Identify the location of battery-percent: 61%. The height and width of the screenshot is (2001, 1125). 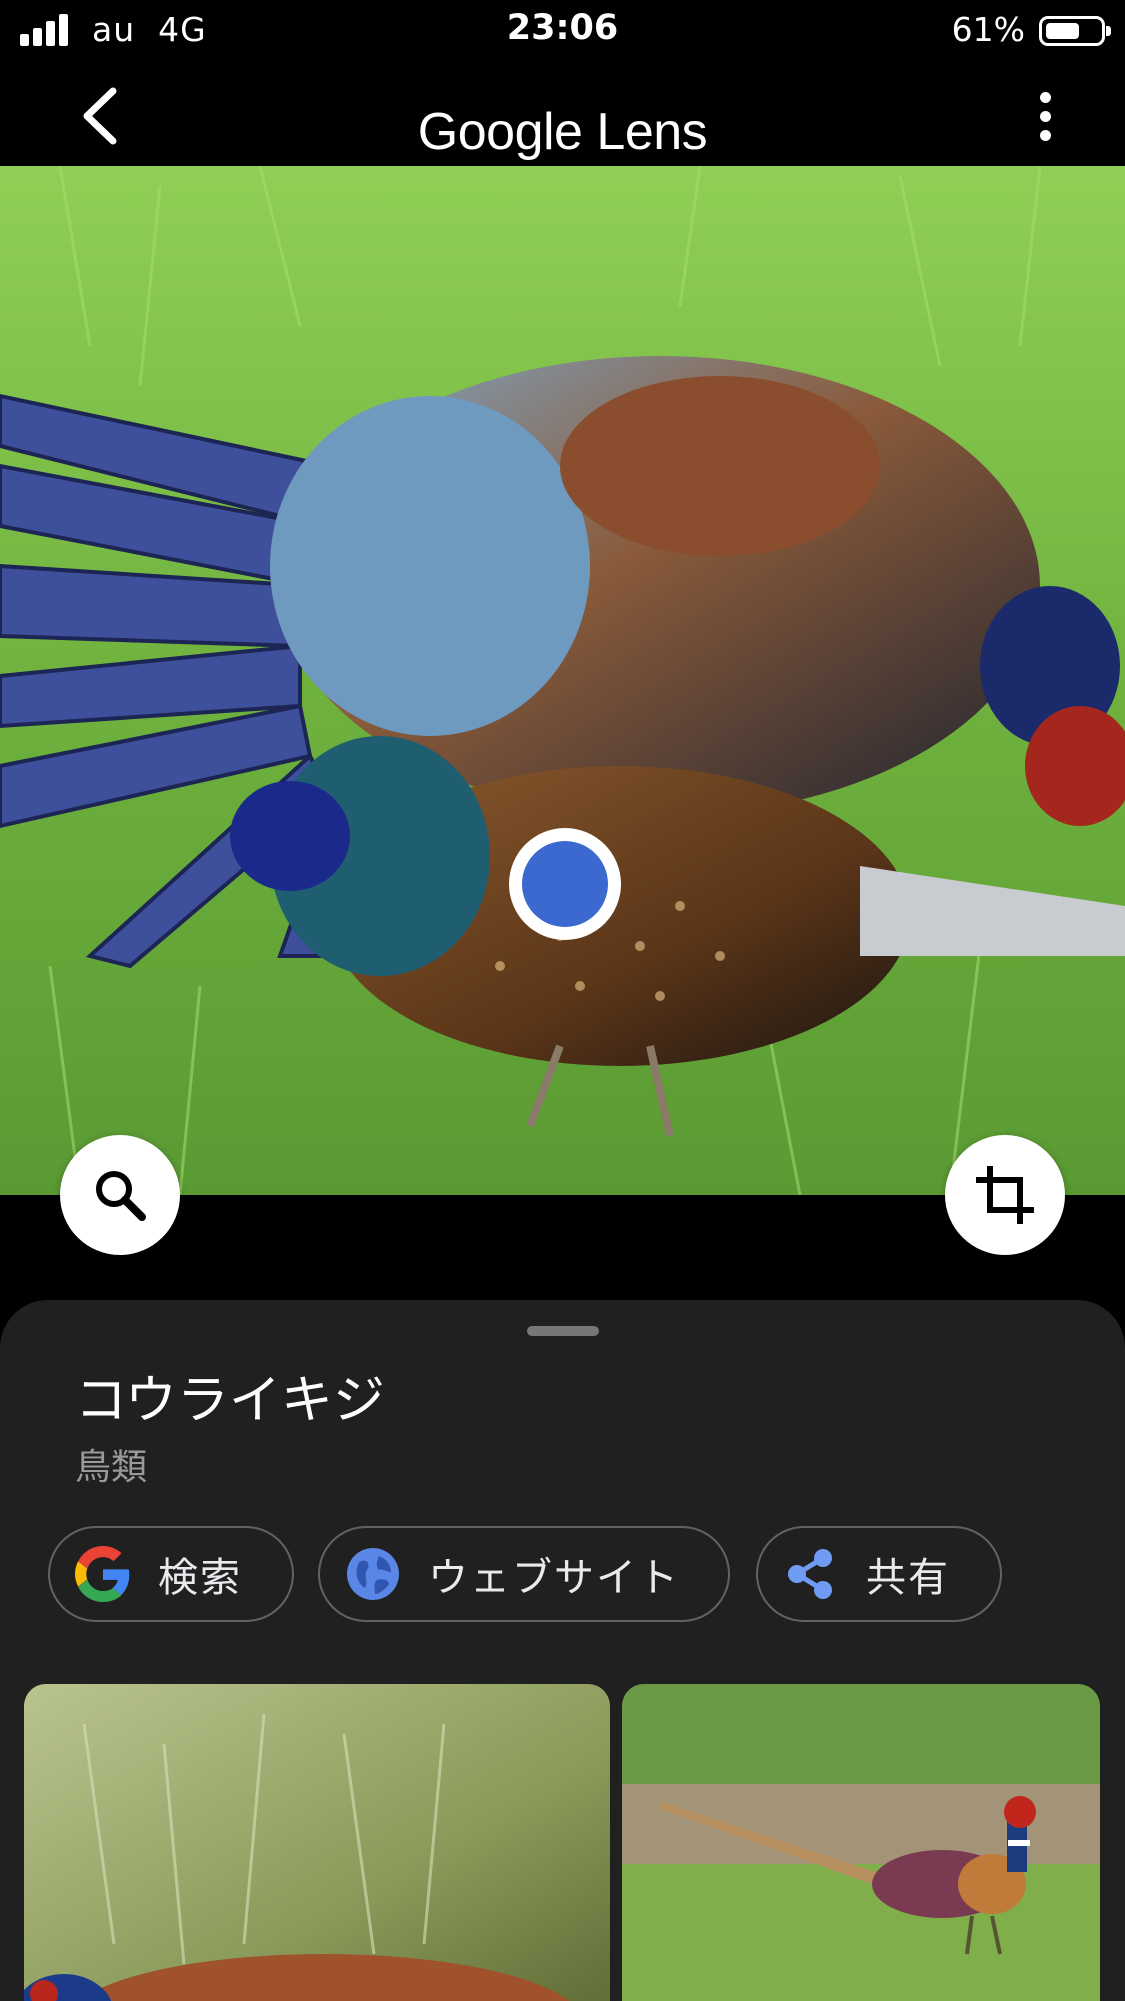
(988, 29).